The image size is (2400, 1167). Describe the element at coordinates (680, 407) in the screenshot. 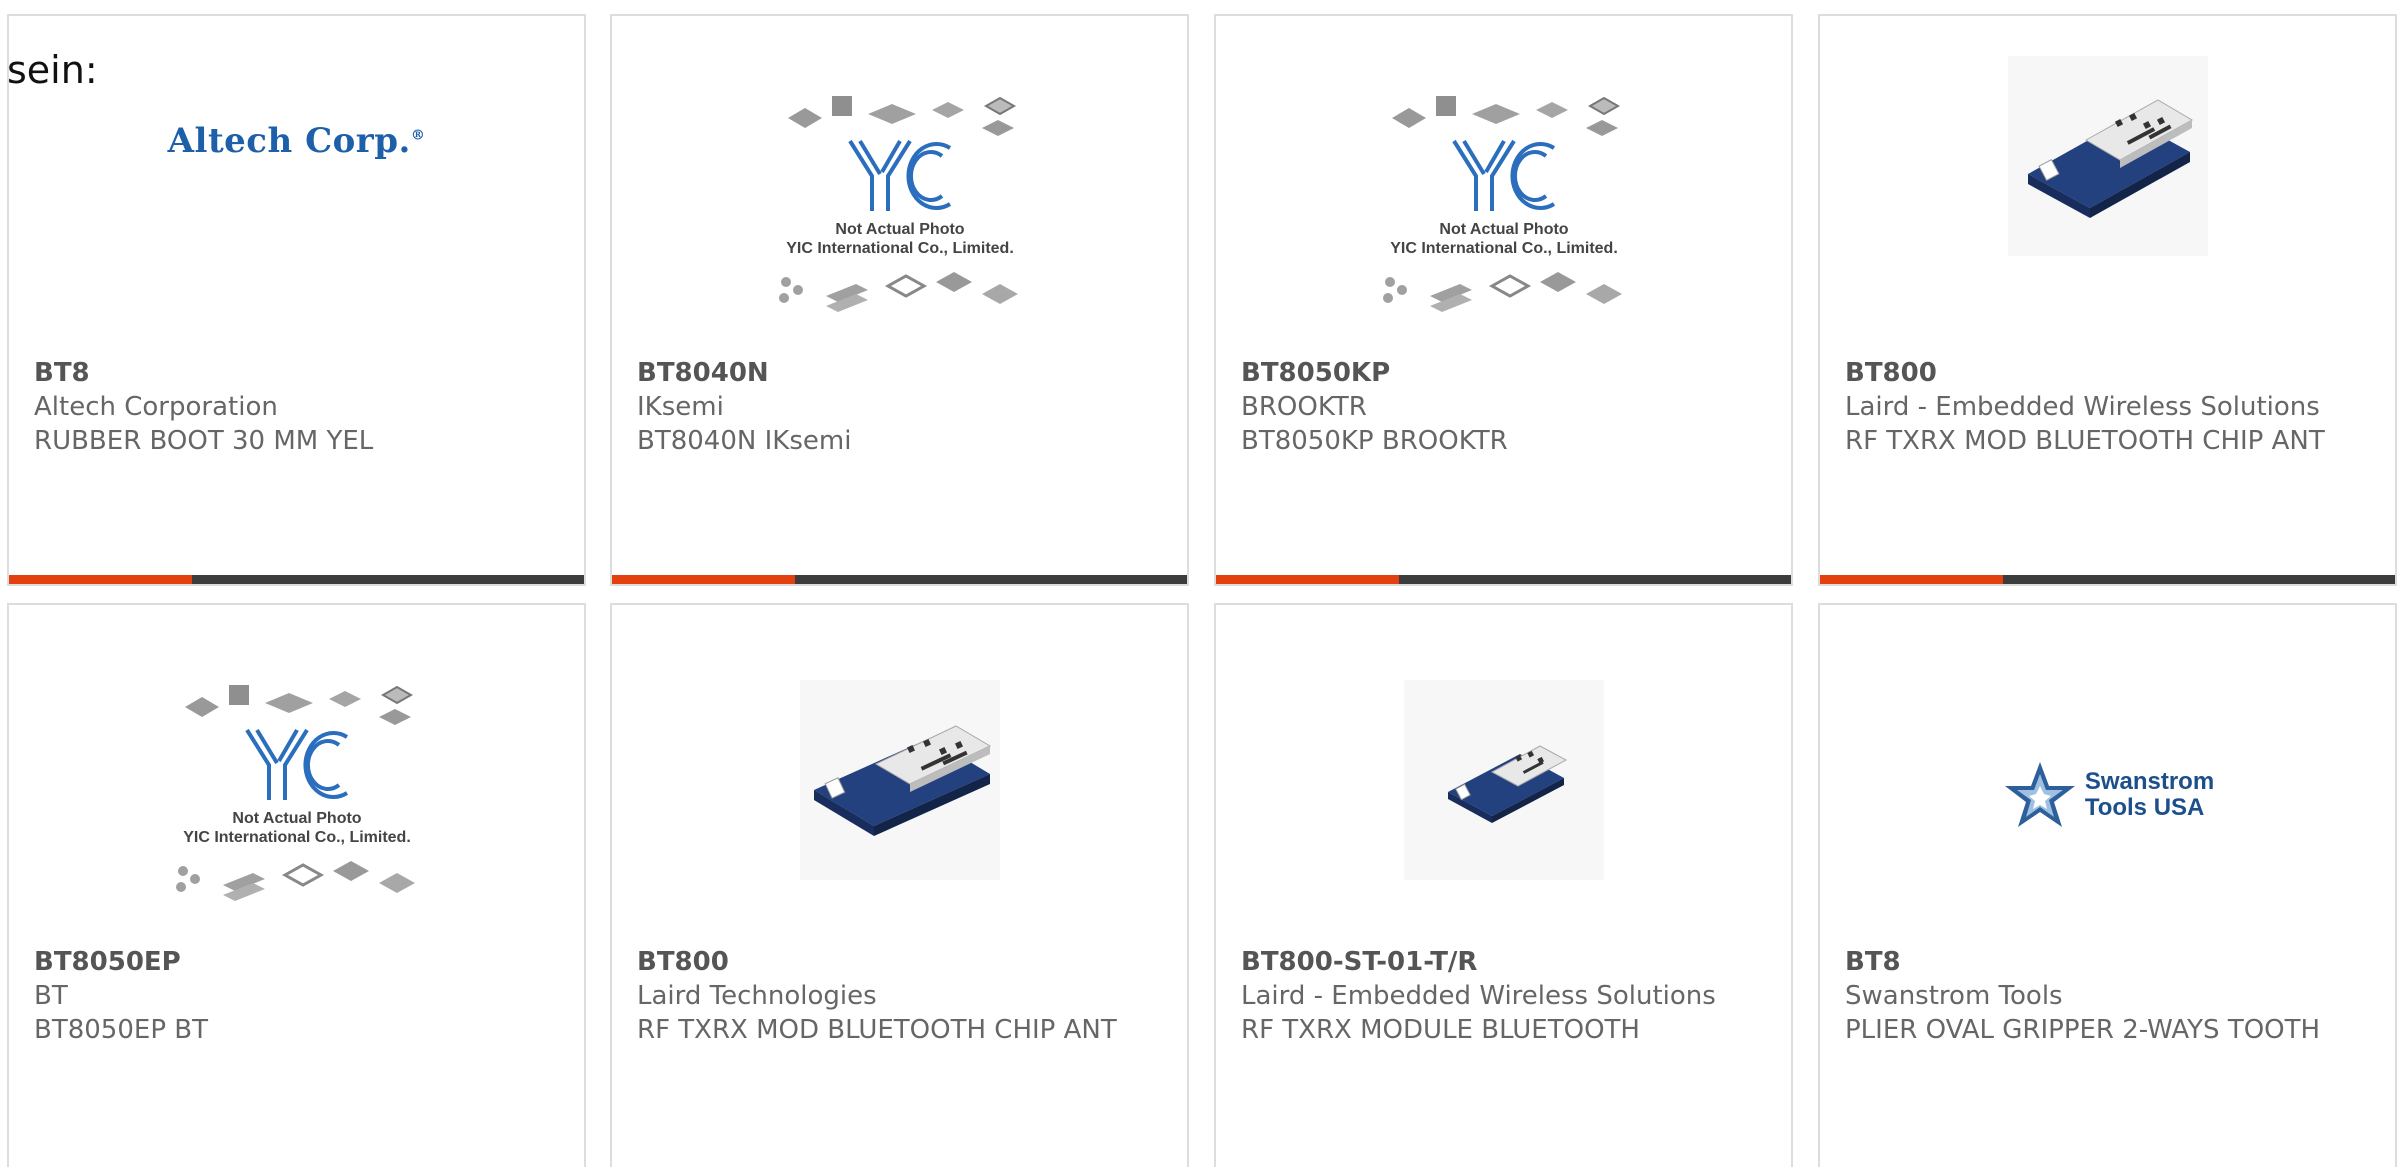

I see `manufacturer: IKsemi` at that location.